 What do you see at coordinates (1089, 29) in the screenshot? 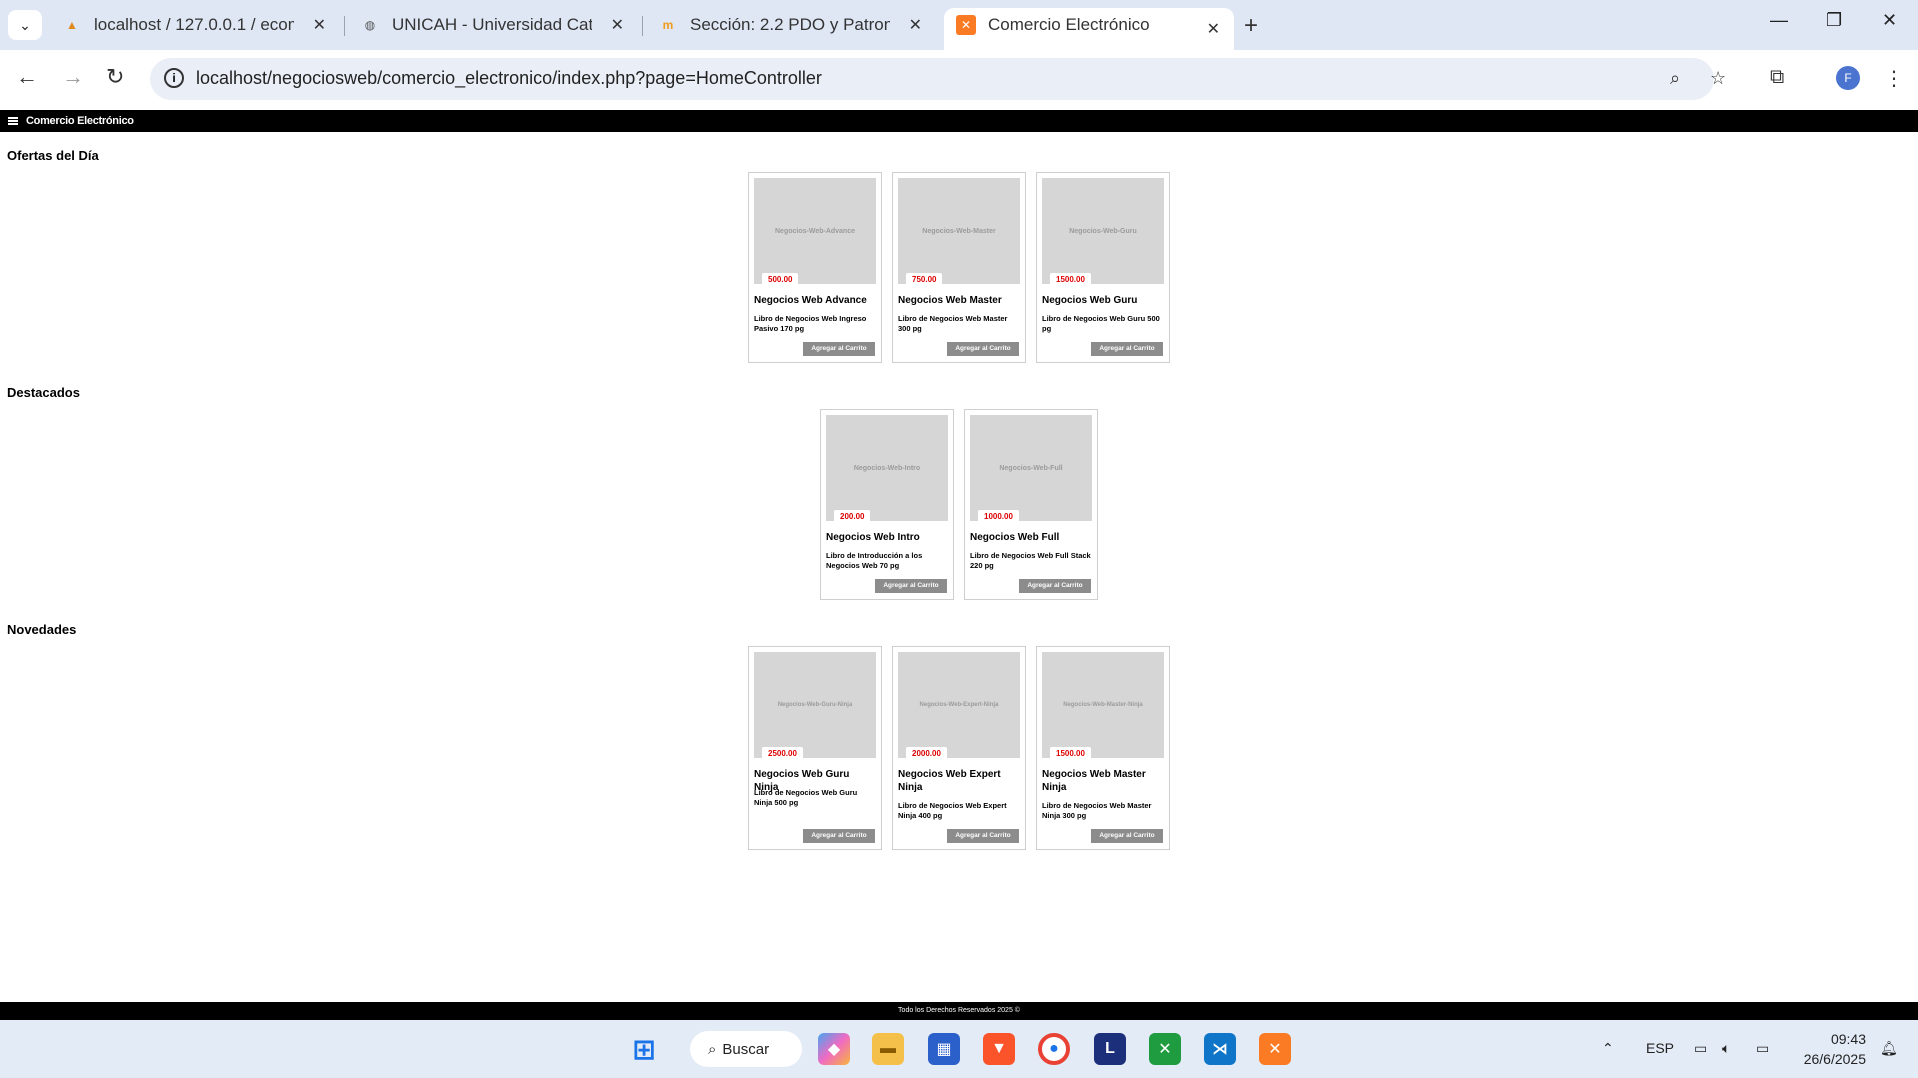
I see `tab-comercio-electronico: ✕ Comercio Electrónico ✕` at bounding box center [1089, 29].